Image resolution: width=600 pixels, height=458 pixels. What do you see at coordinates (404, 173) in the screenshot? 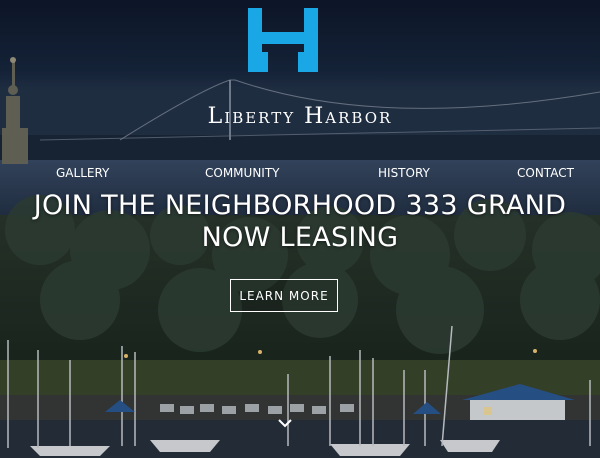
I see `nav-item-history: HISTORY` at bounding box center [404, 173].